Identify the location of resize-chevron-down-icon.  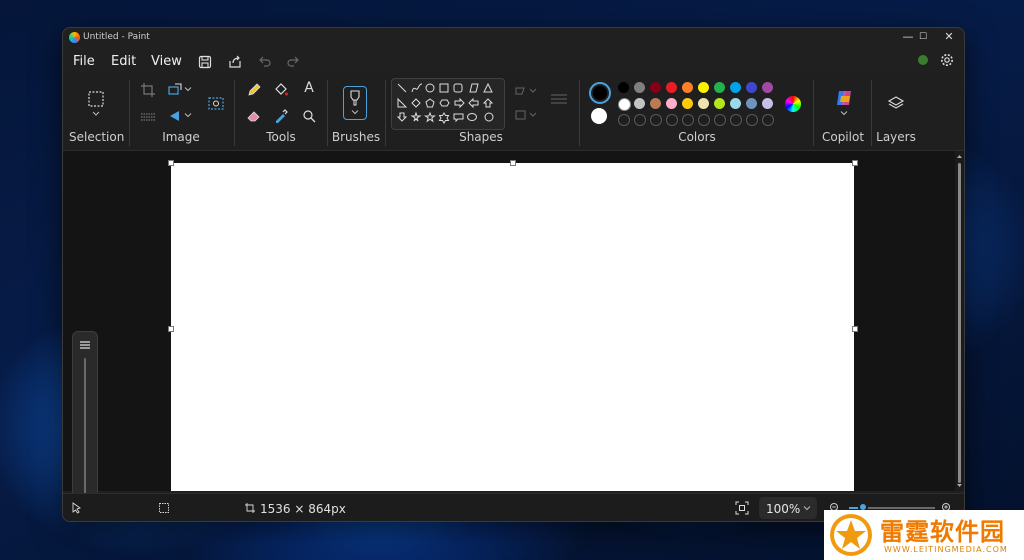
(188, 89).